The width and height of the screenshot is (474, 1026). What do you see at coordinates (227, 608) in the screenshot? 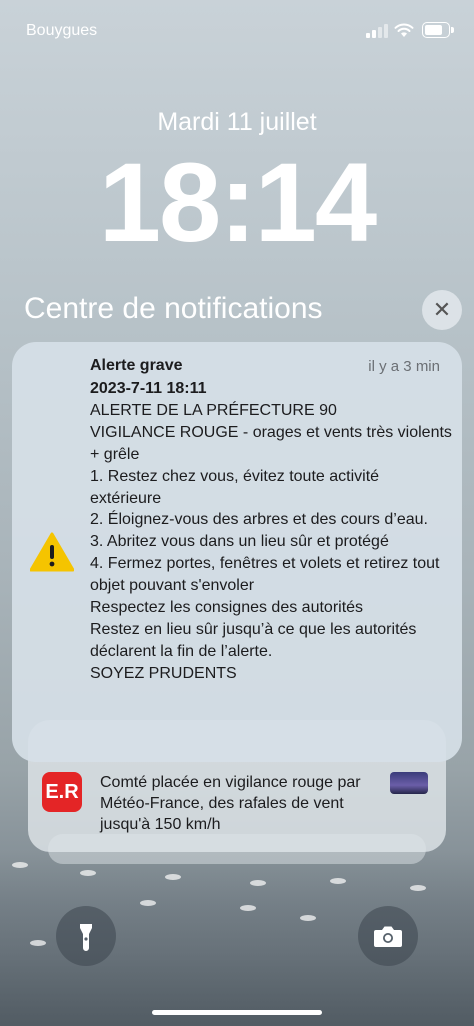
I see `alert-line: Respectez les consignes des autorités` at bounding box center [227, 608].